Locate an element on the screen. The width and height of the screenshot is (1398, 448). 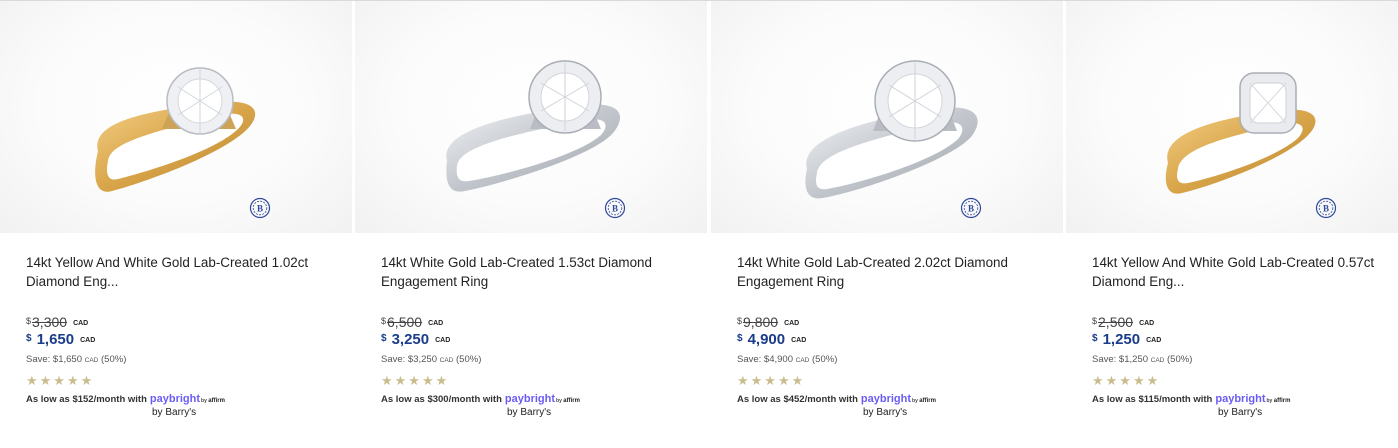
original-price: $9,800 CAD is located at coordinates (768, 322).